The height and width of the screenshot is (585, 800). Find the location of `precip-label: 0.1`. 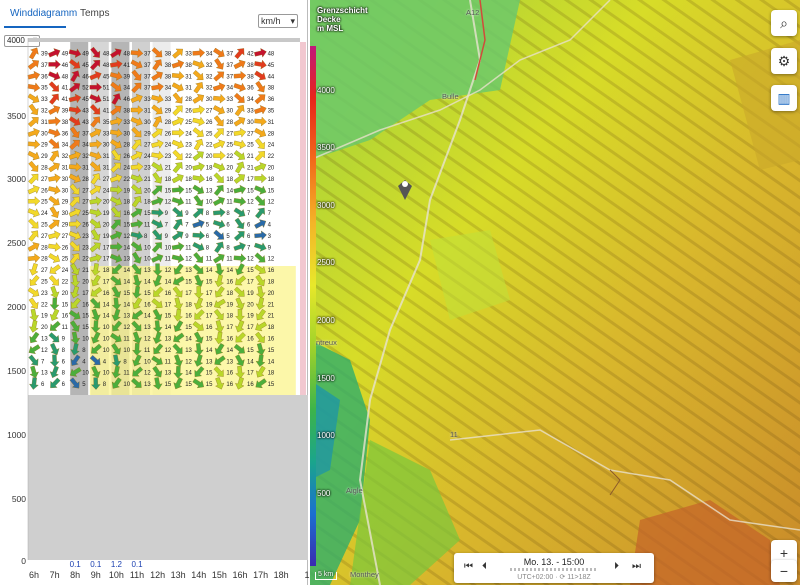

precip-label: 0.1 is located at coordinates (75, 564).